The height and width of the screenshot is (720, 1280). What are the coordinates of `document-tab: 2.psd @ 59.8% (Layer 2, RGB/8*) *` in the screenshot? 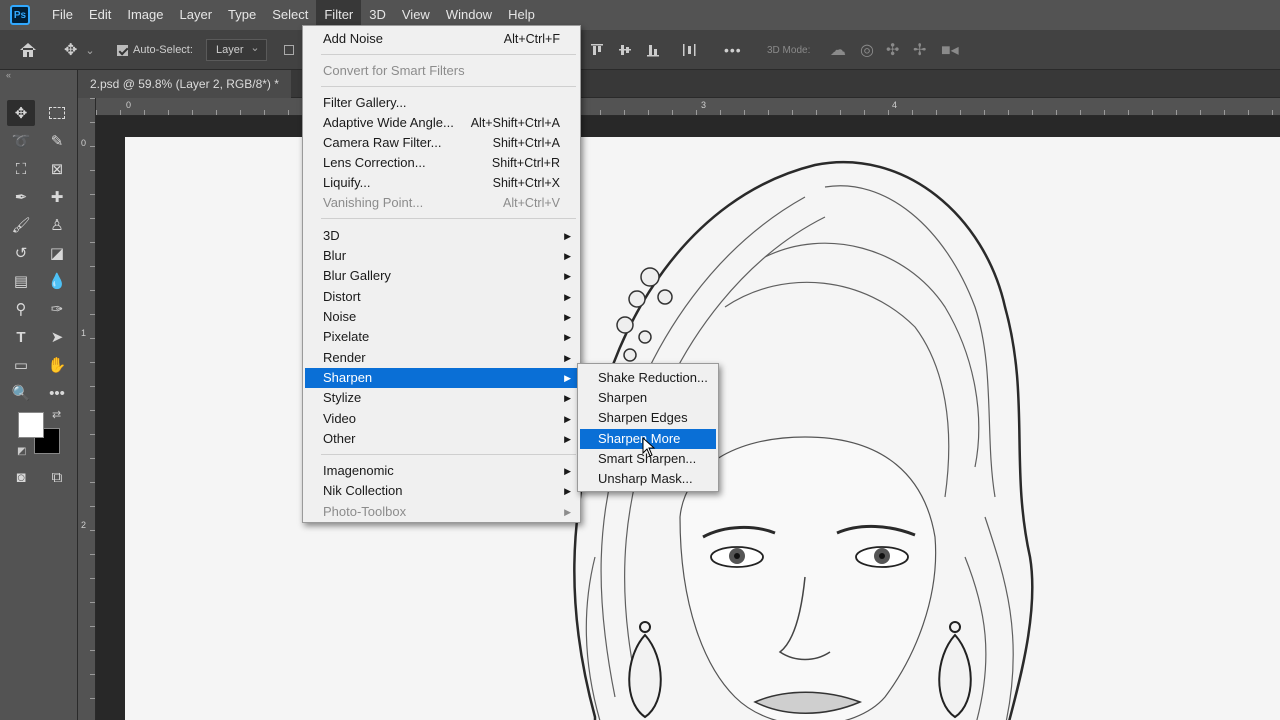 It's located at (184, 84).